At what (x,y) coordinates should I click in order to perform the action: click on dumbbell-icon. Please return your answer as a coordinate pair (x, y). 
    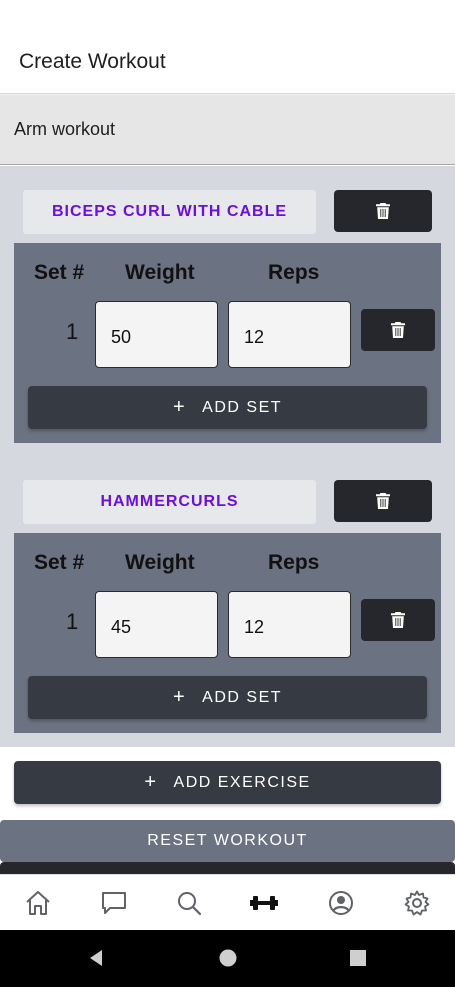
    Looking at the image, I should click on (264, 903).